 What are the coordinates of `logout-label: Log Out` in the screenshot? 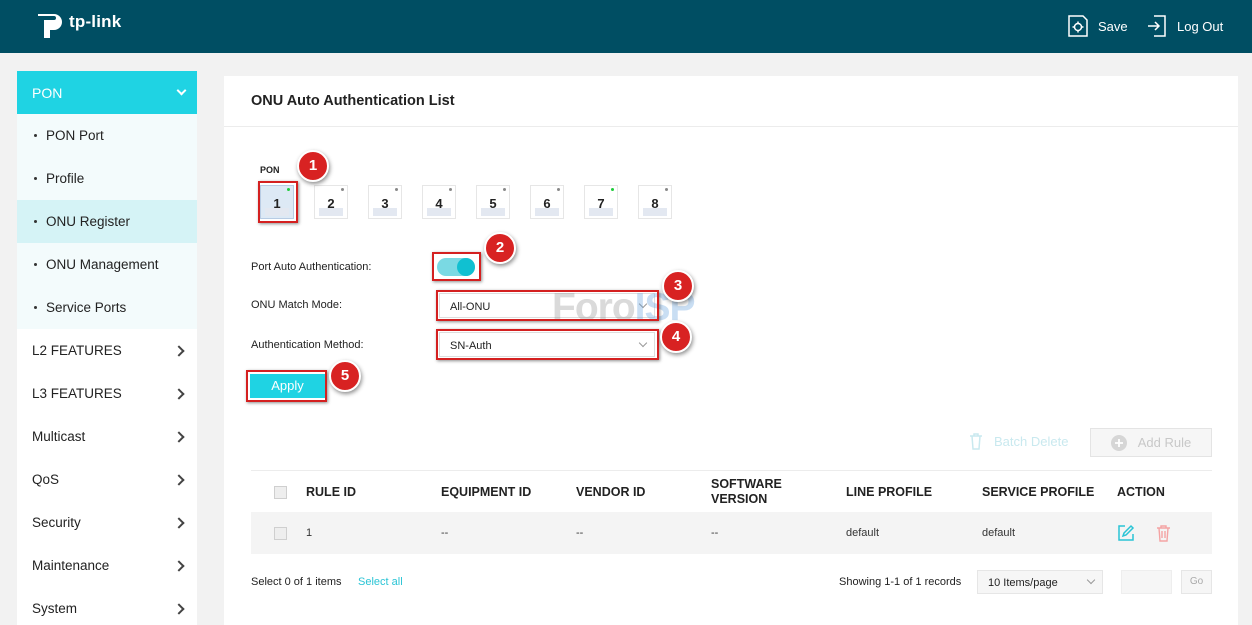 It's located at (1200, 26).